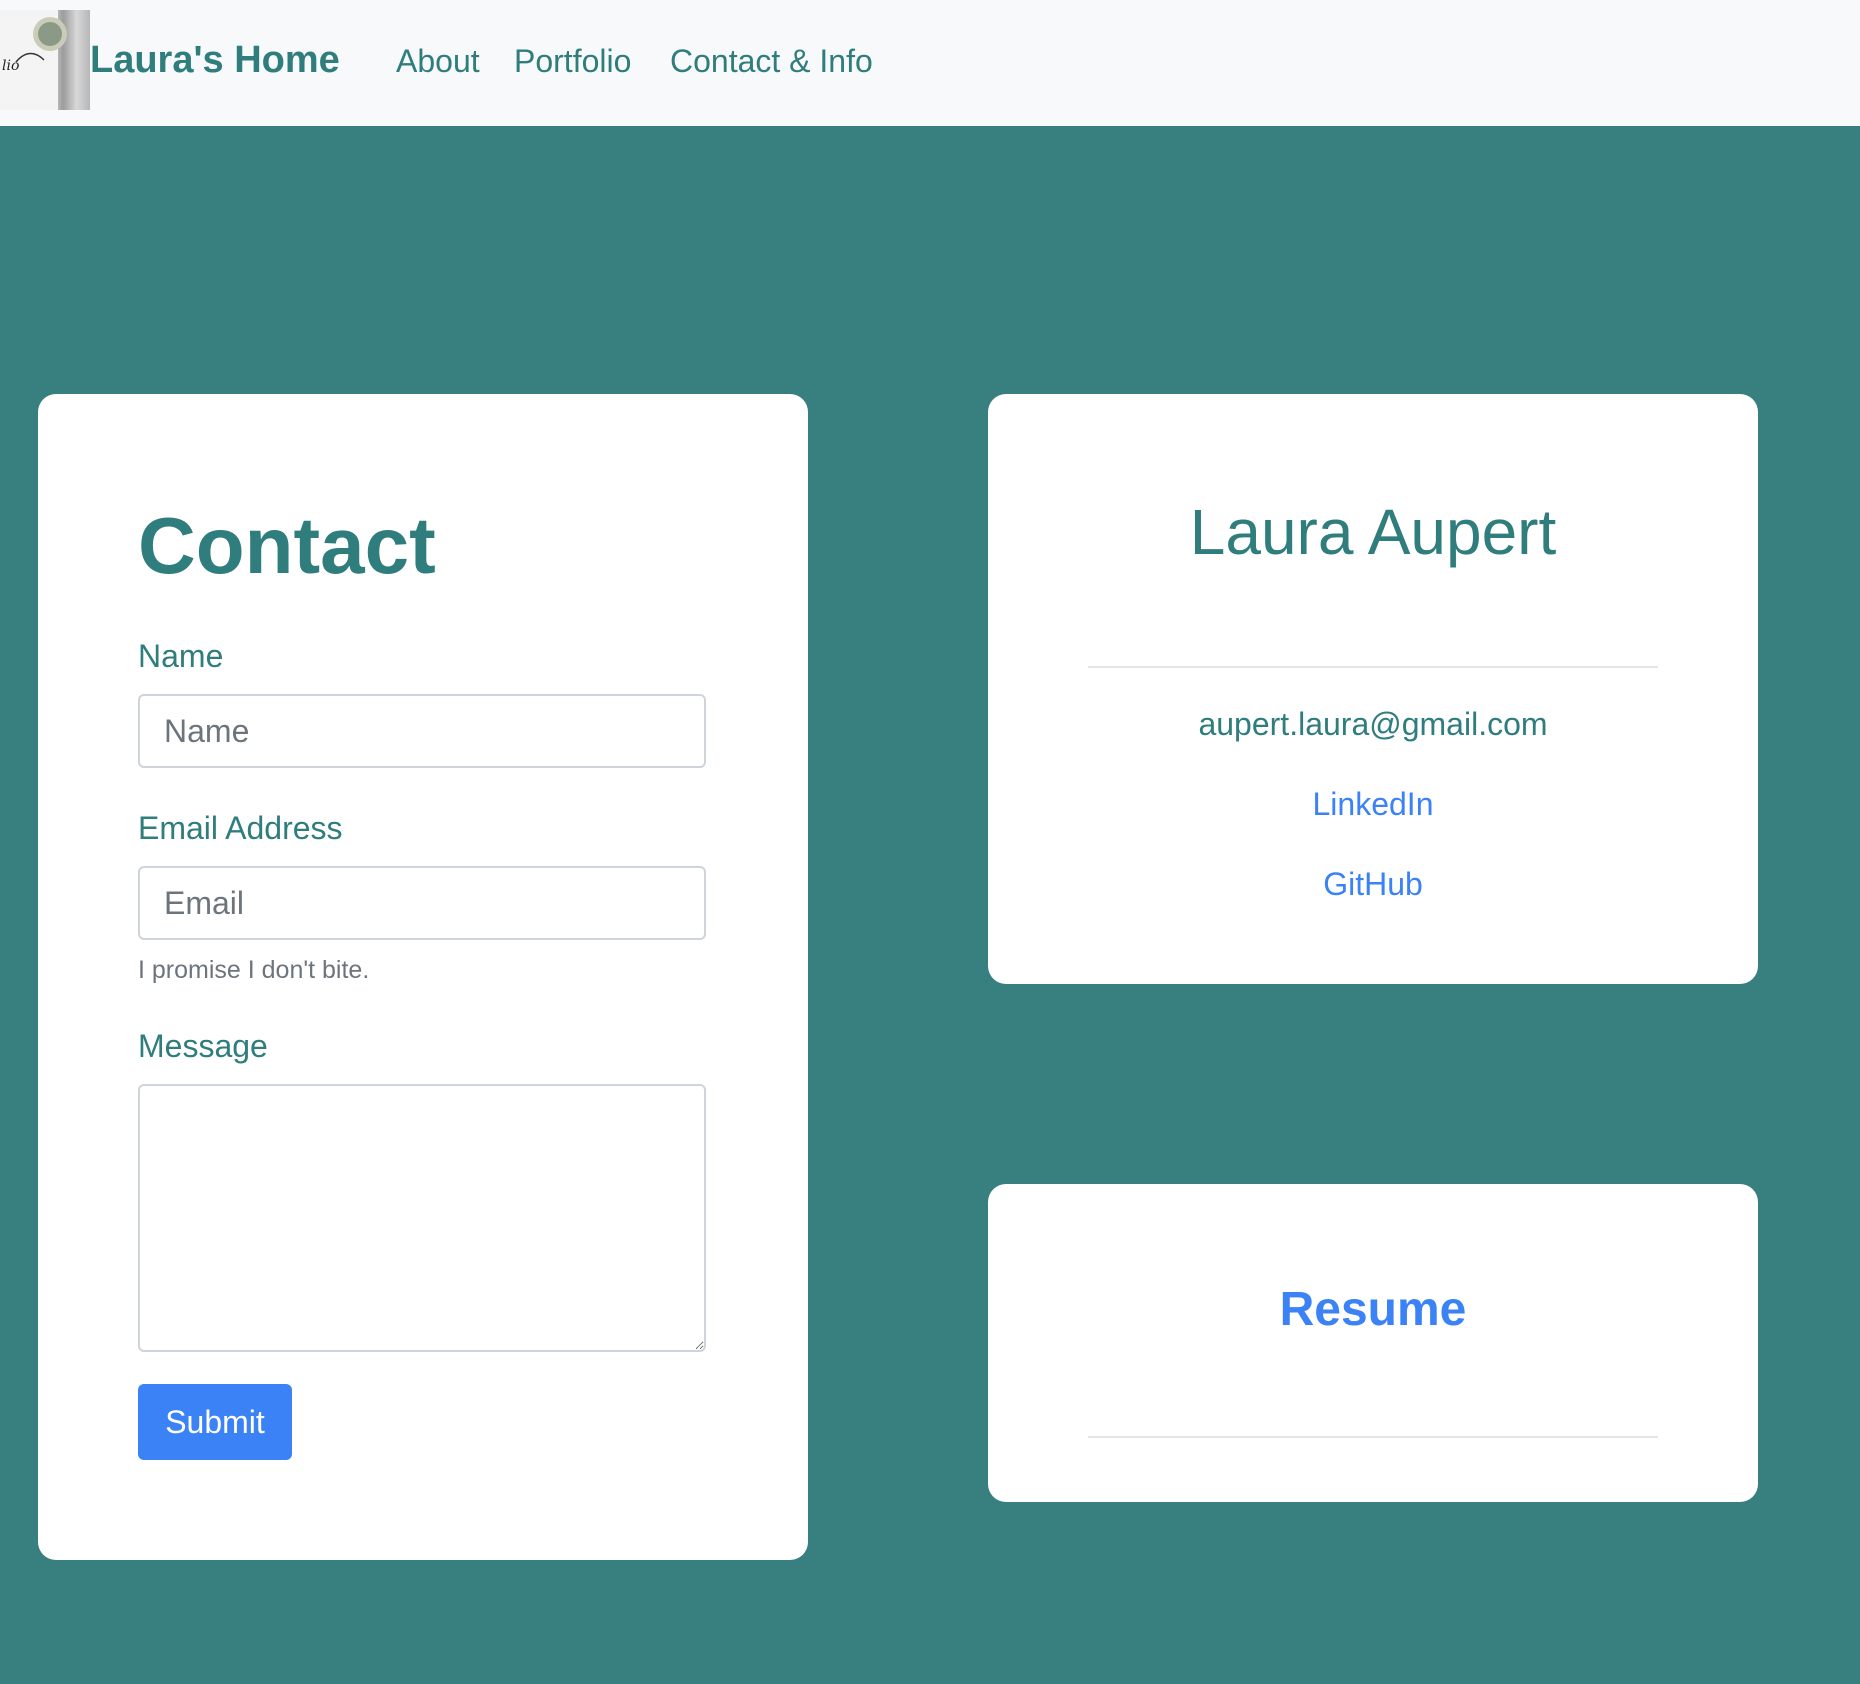  Describe the element at coordinates (215, 1422) in the screenshot. I see `submit-button: Submit` at that location.